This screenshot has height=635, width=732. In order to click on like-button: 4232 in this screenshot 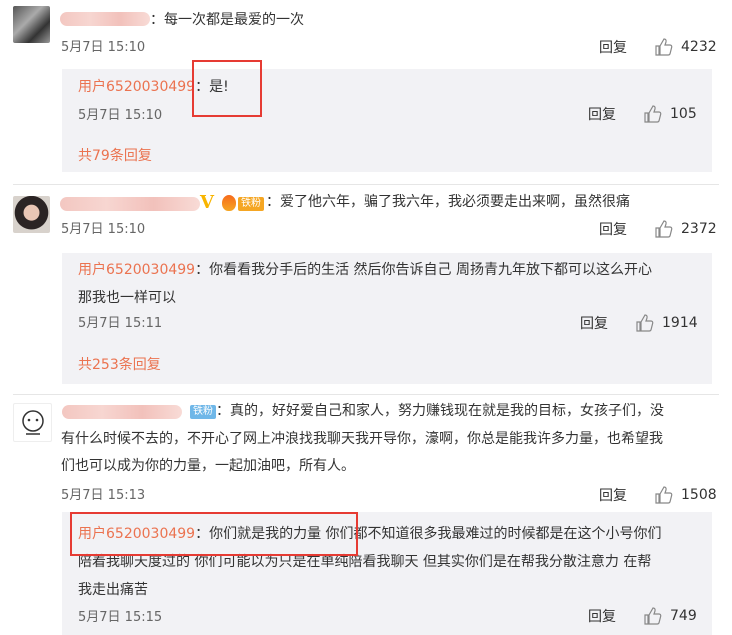, I will do `click(686, 47)`.